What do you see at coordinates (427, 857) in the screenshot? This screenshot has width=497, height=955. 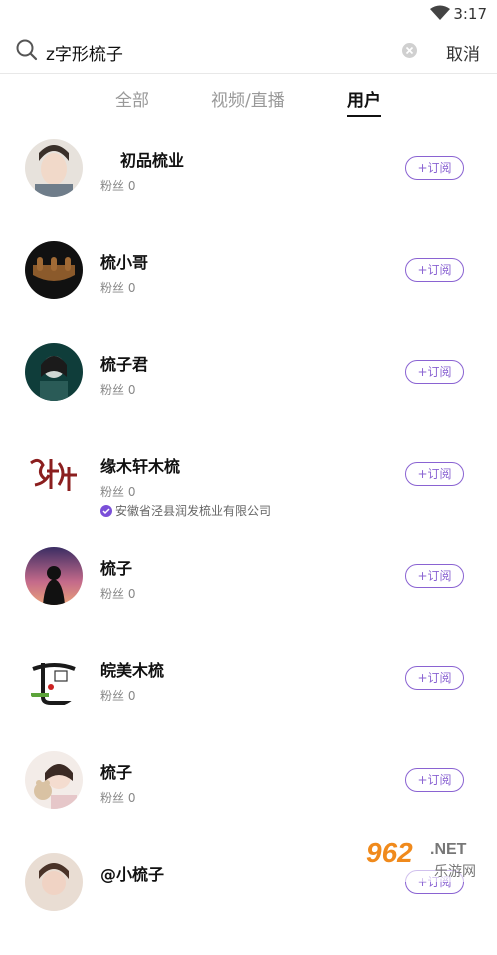 I see `watermark-logo: 962 .NET 乐游网` at bounding box center [427, 857].